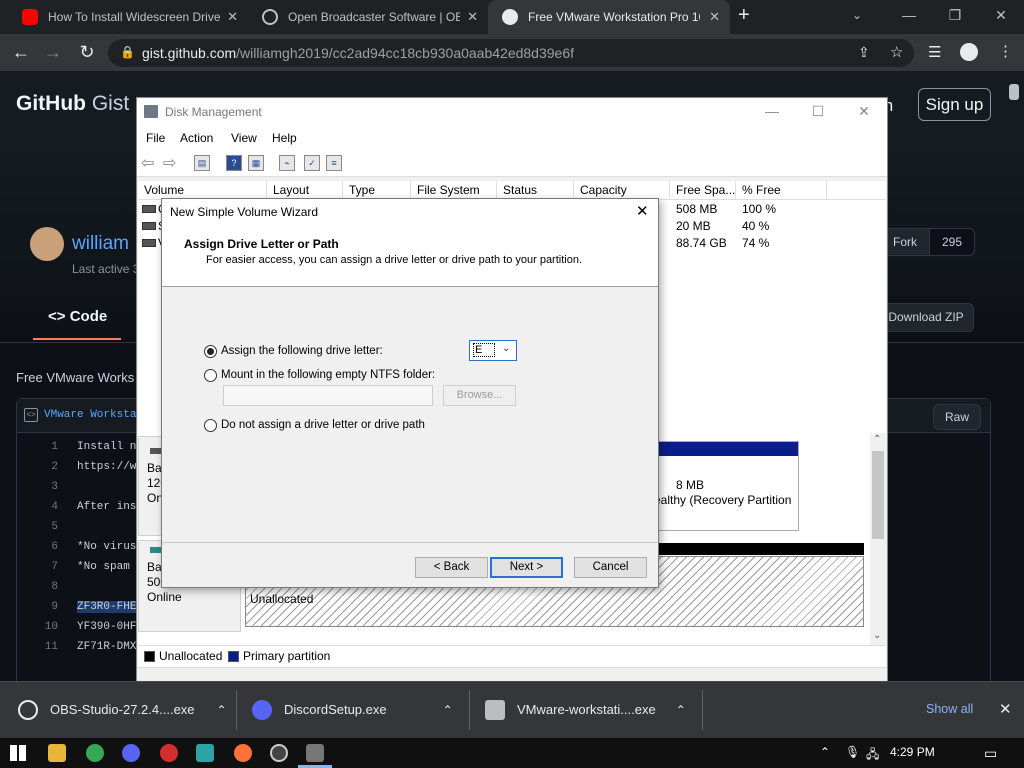 Image resolution: width=1024 pixels, height=768 pixels. Describe the element at coordinates (912, 752) in the screenshot. I see `taskbar-clock: 4:29 PM` at that location.